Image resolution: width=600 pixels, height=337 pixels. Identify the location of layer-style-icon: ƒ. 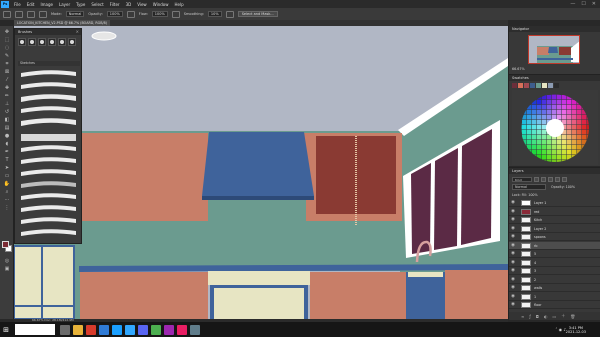
(529, 316).